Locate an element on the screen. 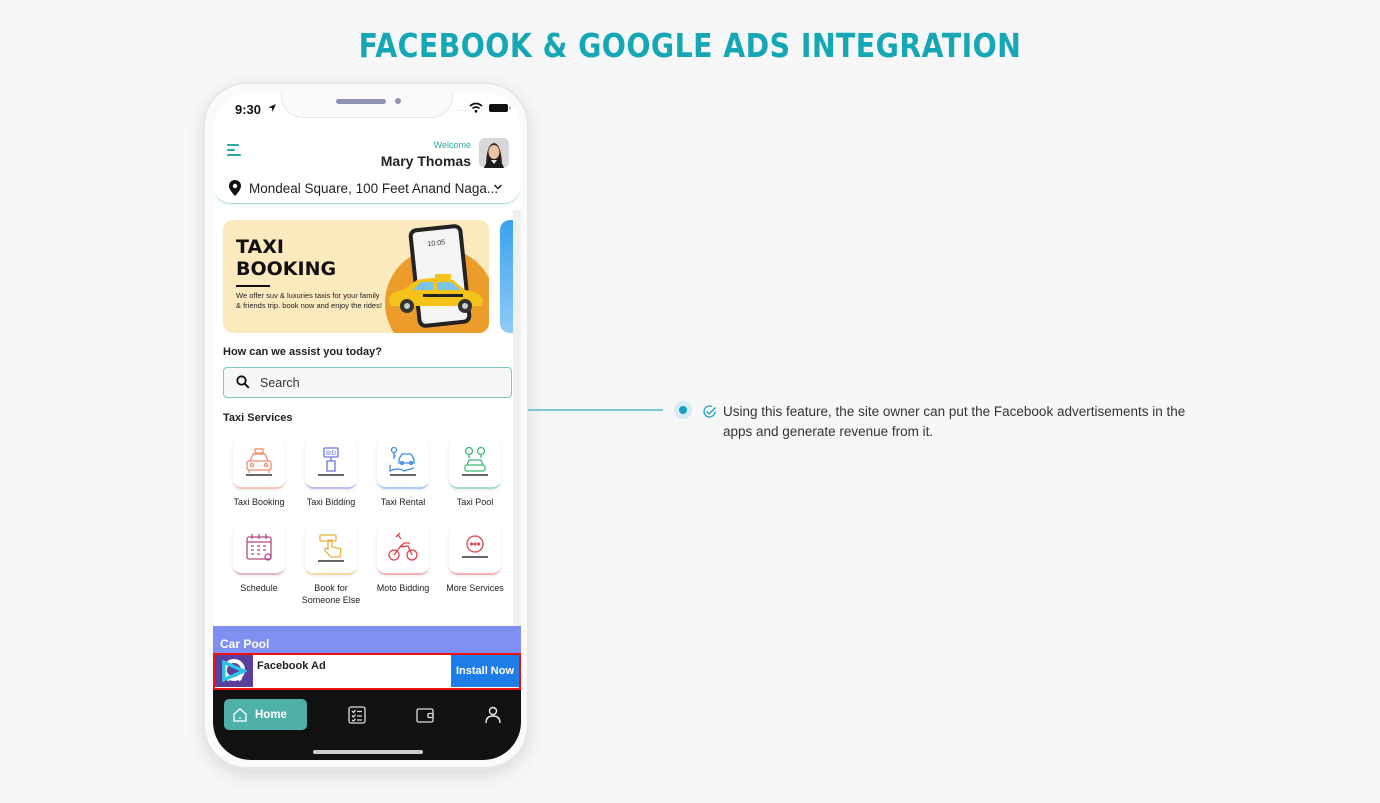 This screenshot has height=803, width=1380. bid-hand-icon: BID is located at coordinates (331, 461).